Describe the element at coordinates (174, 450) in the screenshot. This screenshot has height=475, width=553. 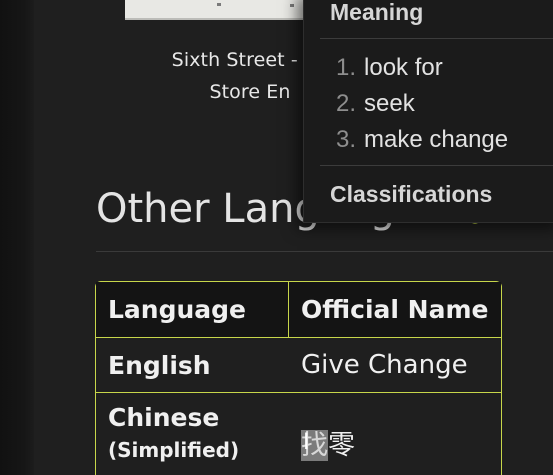
I see `language-variant: (Simplified)` at that location.